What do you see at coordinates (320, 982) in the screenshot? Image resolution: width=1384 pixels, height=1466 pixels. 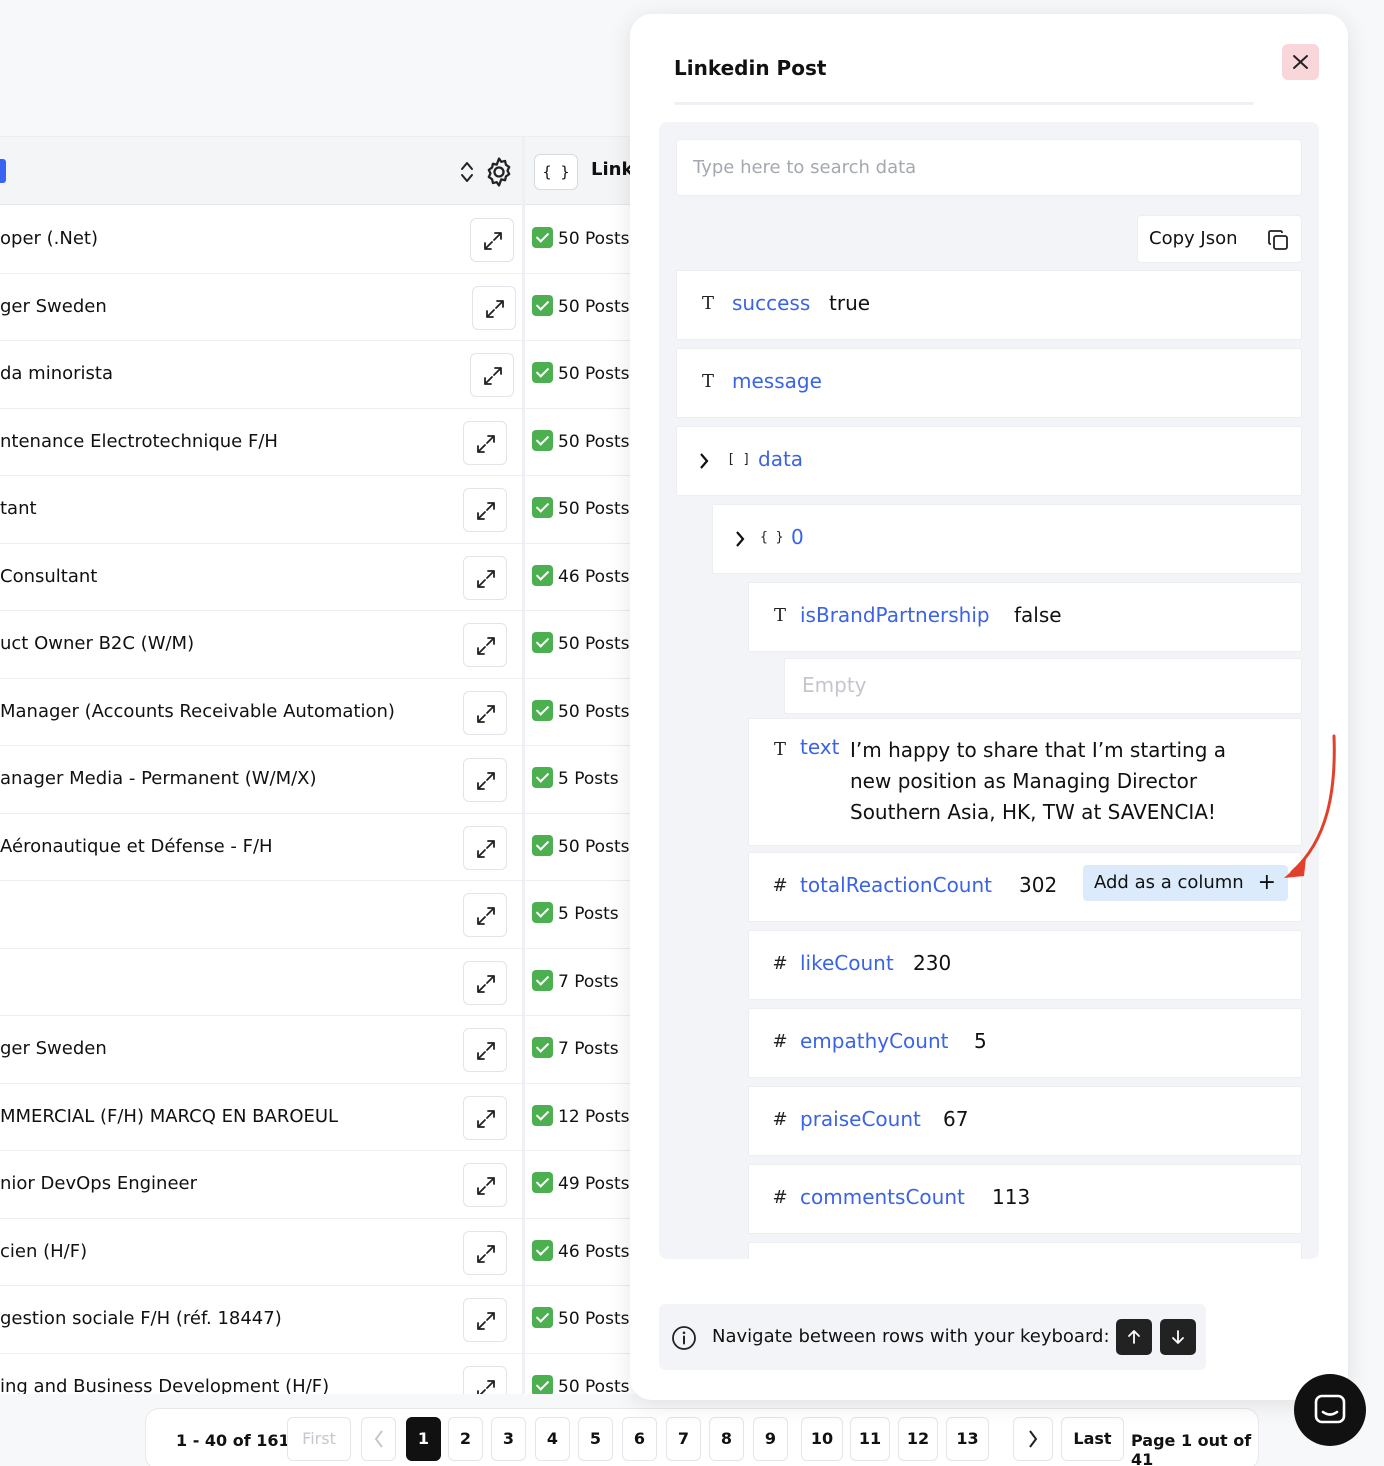 I see `table-row: 7 Posts` at bounding box center [320, 982].